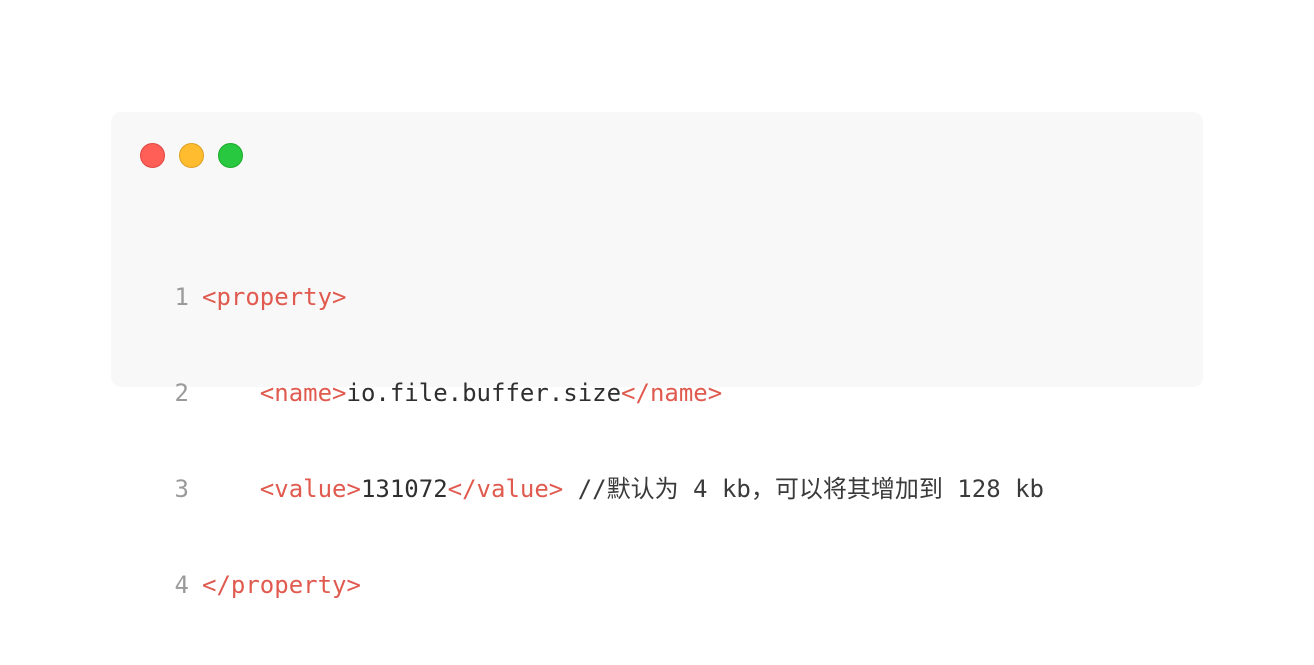 The image size is (1314, 665). I want to click on line-number: 4, so click(181, 585).